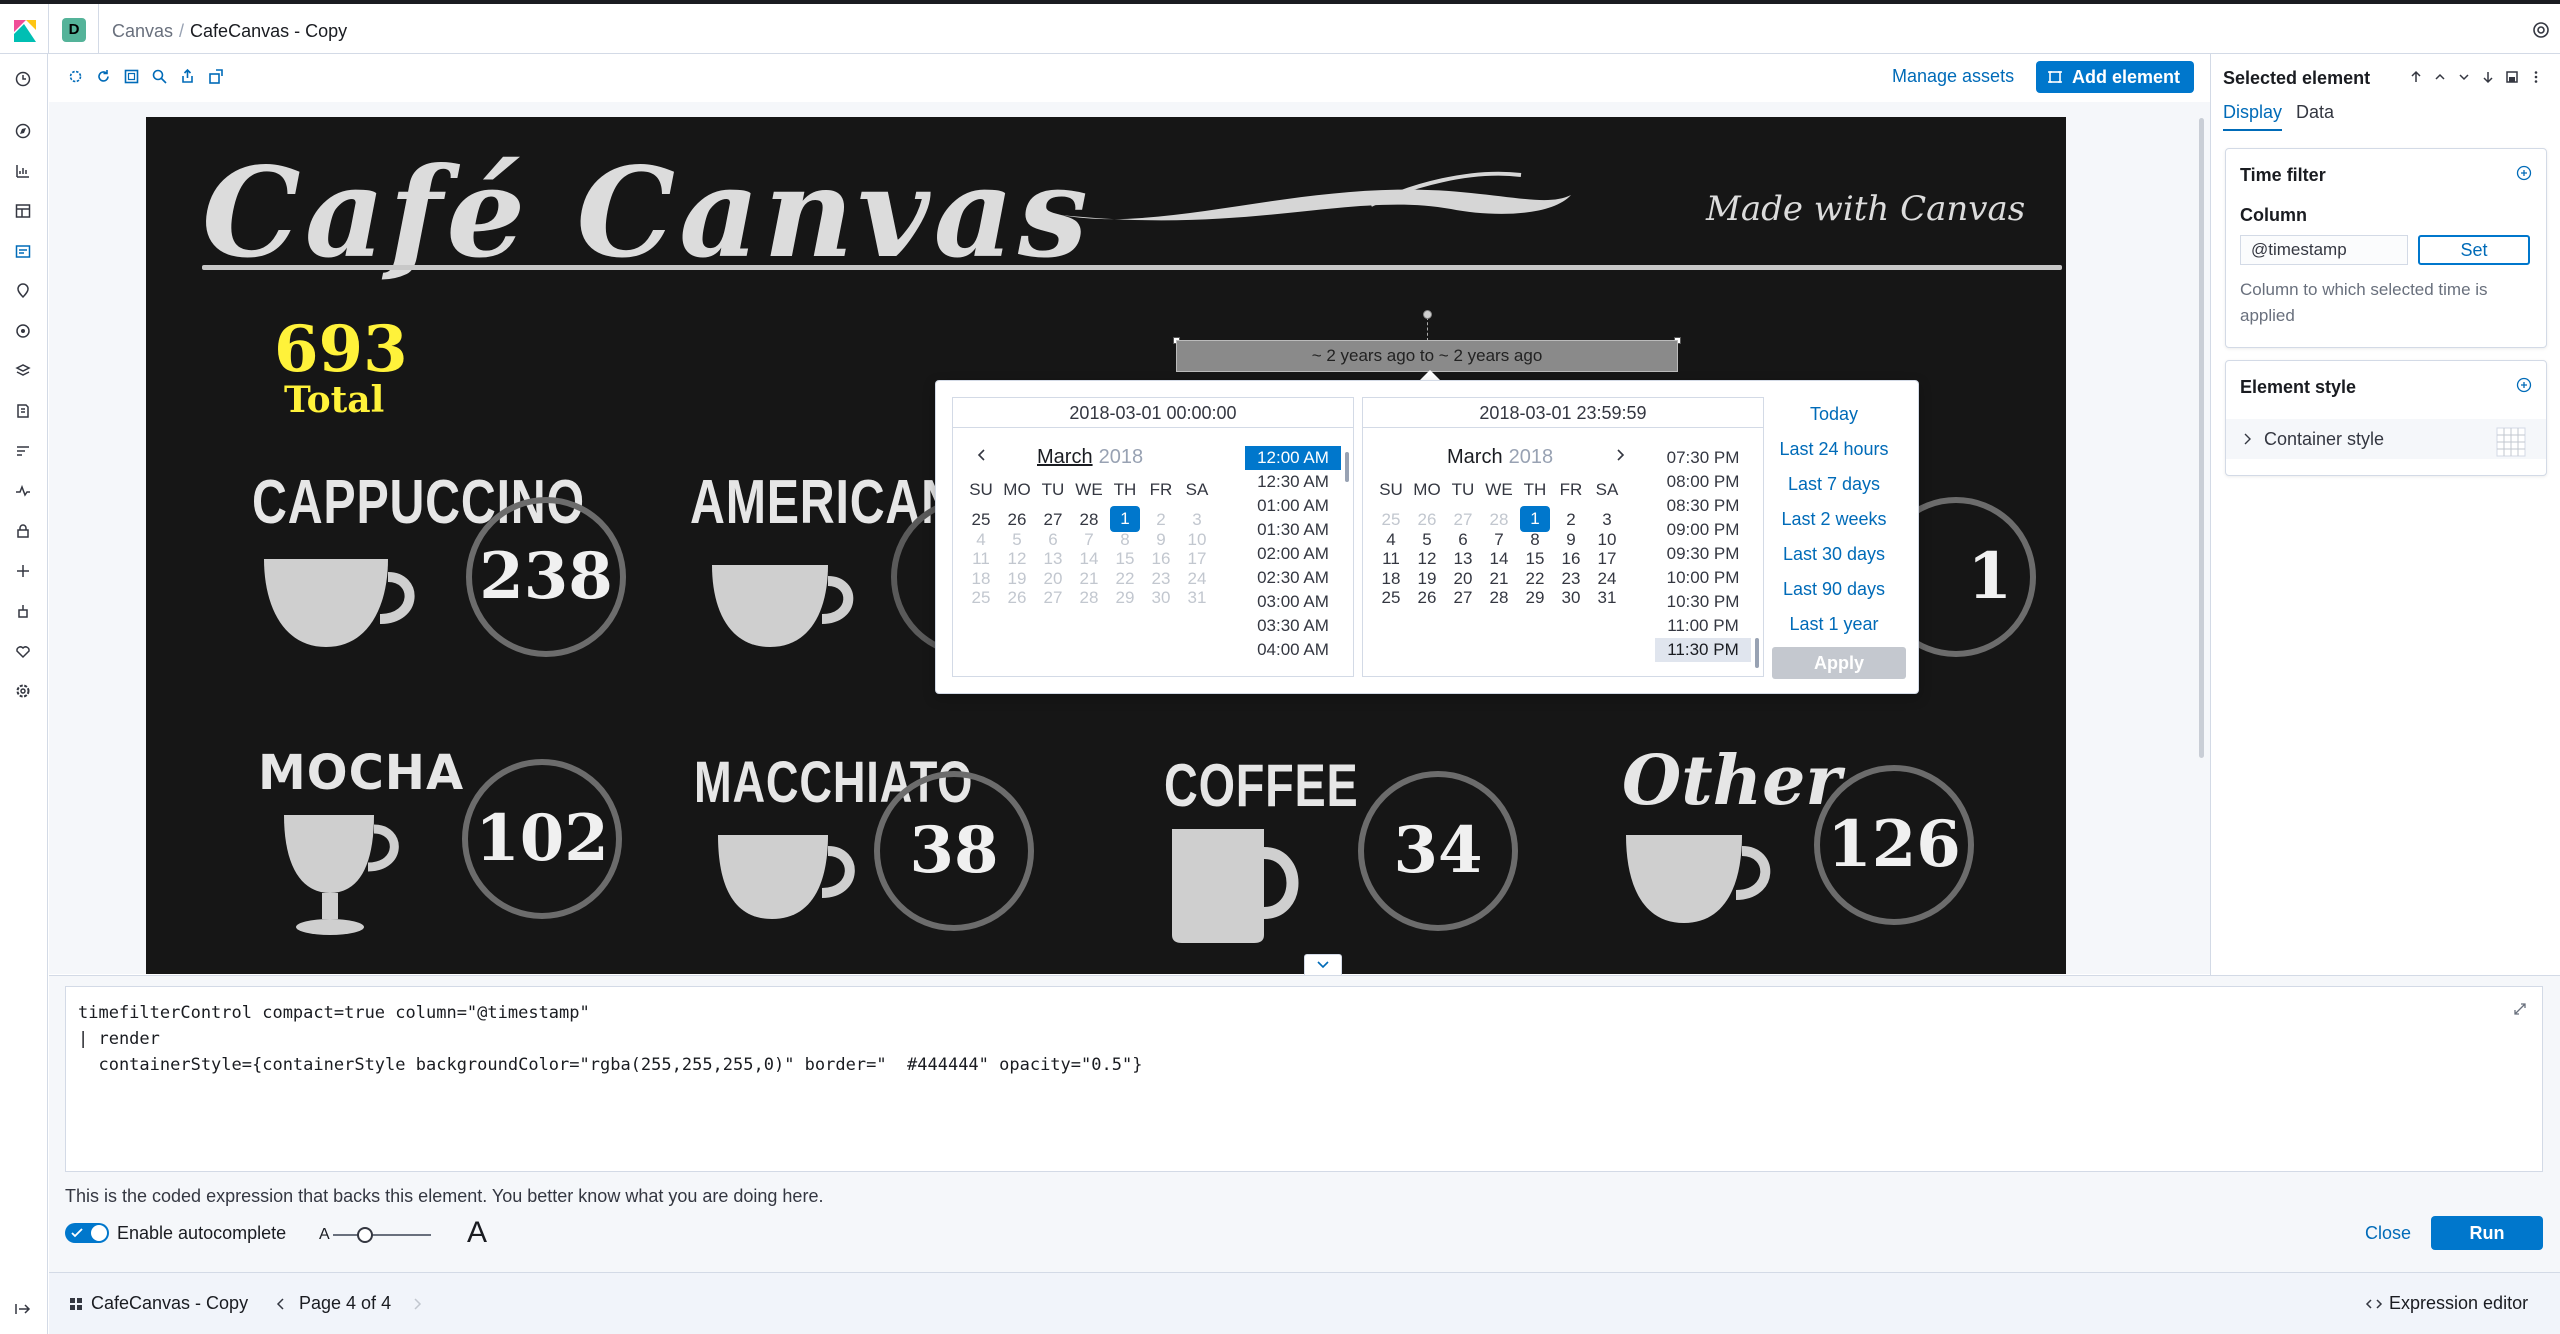  Describe the element at coordinates (23, 331) in the screenshot. I see `machine-learning-icon` at that location.